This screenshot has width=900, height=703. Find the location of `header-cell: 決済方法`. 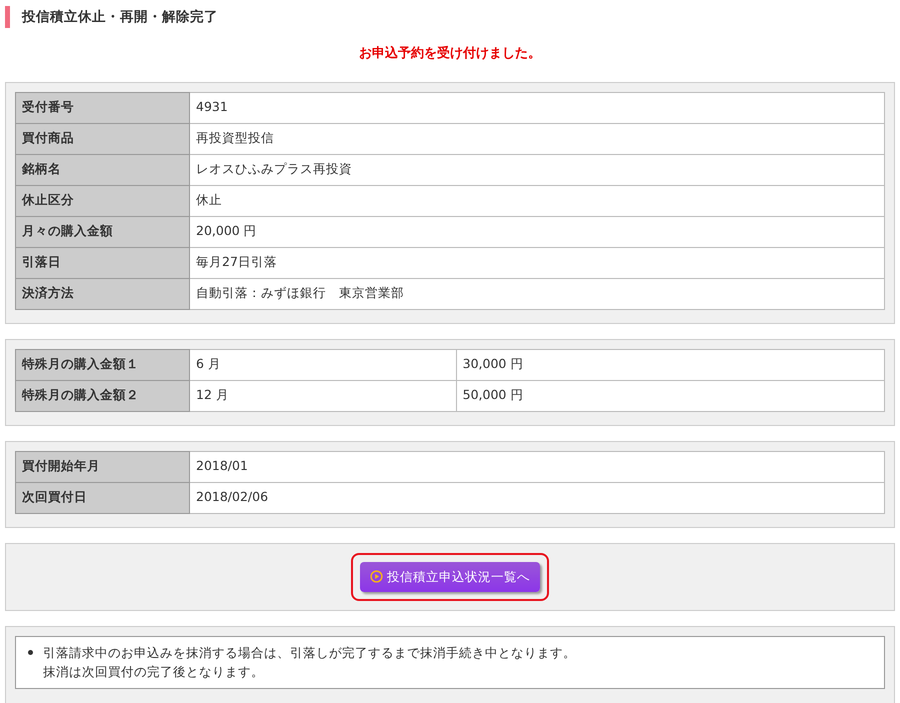

header-cell: 決済方法 is located at coordinates (103, 293).